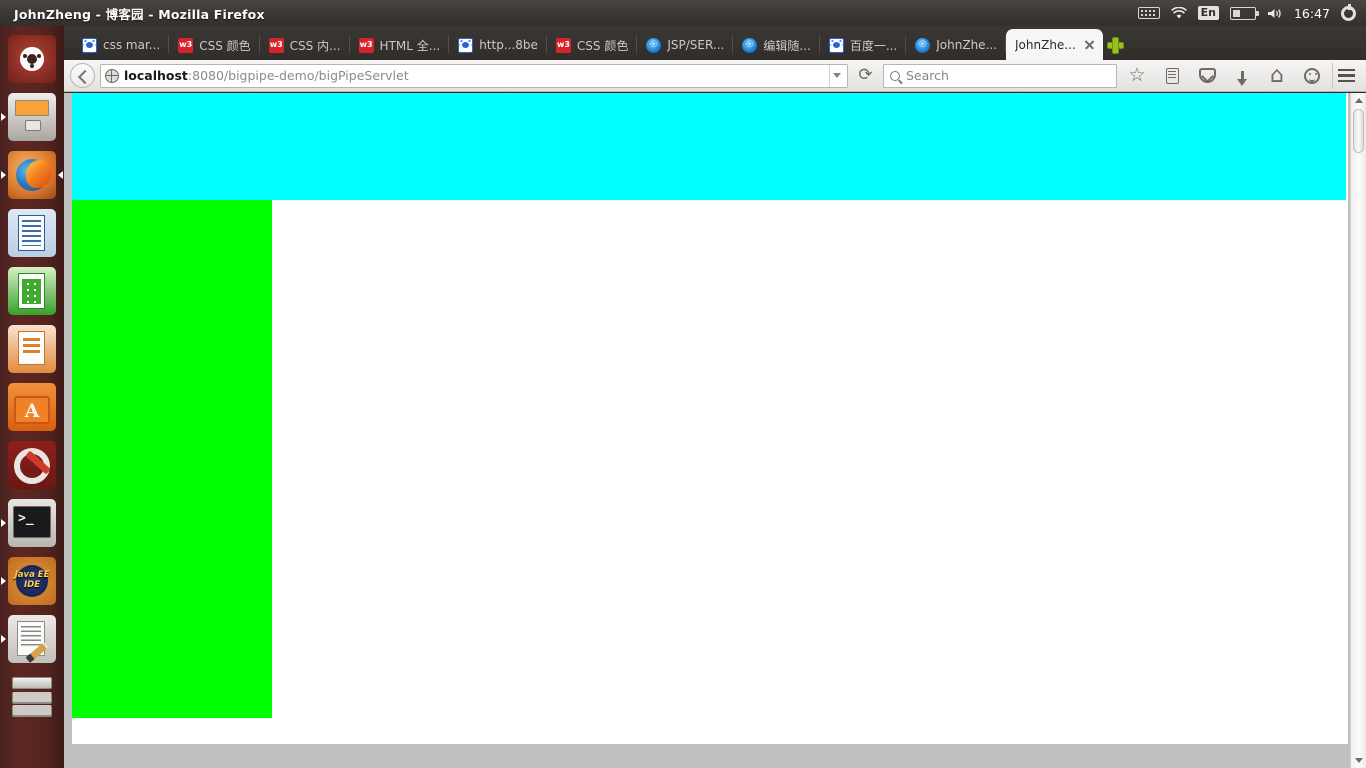 The image size is (1366, 768). I want to click on tab-label: CSS 颜色, so click(602, 45).